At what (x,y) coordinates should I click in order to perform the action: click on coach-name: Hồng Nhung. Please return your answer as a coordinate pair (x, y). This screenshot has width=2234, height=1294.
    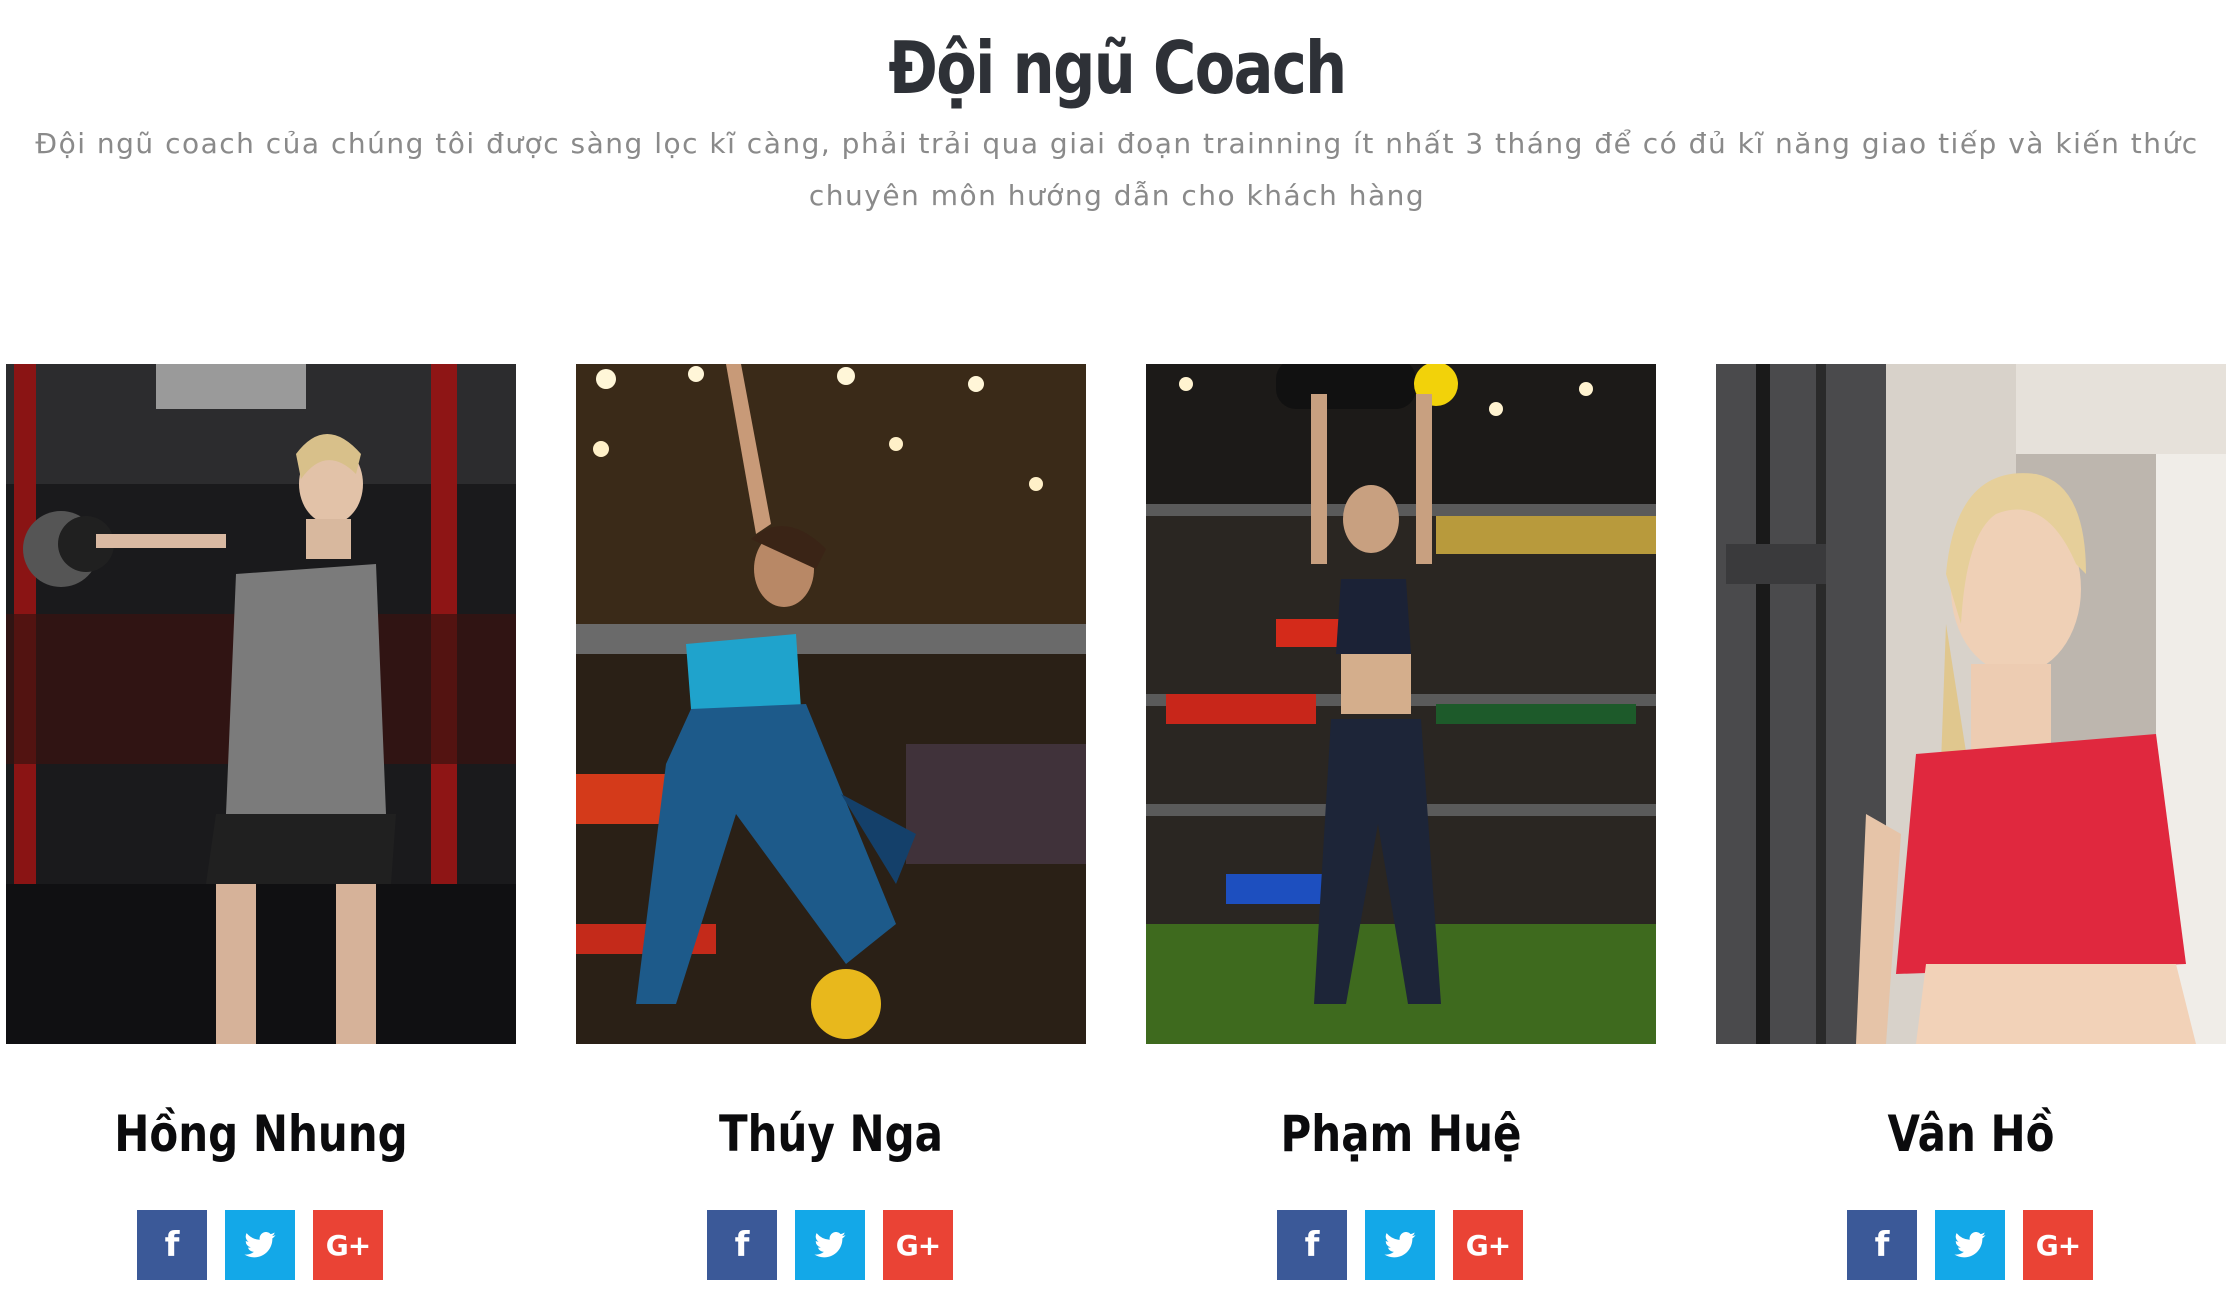
    Looking at the image, I should click on (261, 1134).